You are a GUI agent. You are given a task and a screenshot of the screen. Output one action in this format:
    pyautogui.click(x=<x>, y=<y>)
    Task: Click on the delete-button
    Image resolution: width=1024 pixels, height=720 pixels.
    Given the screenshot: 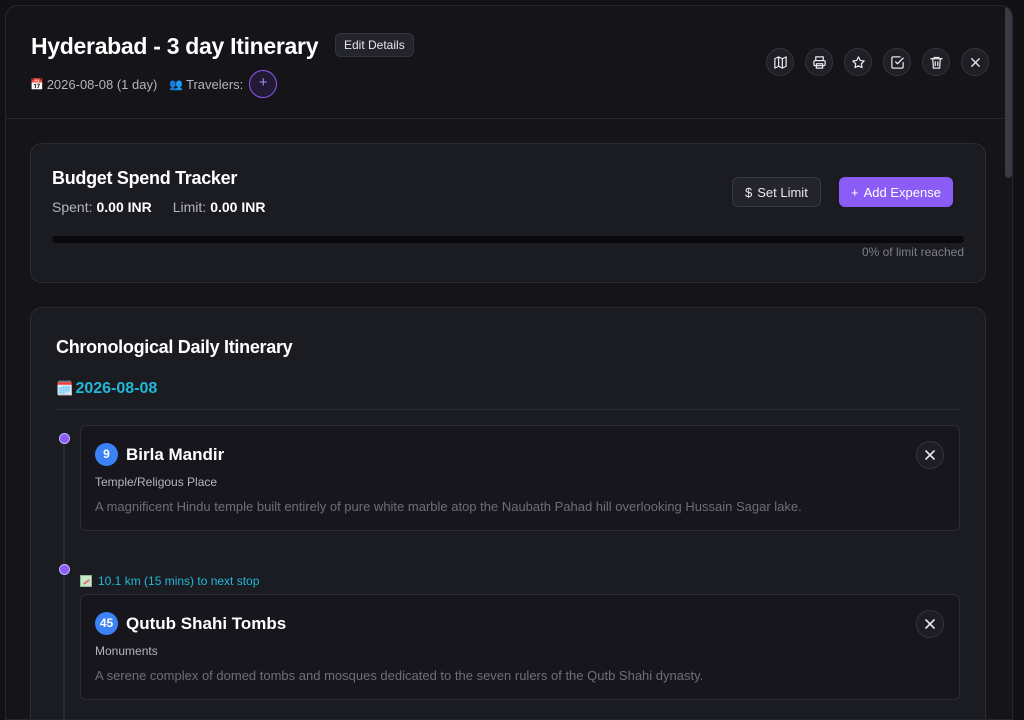 What is the action you would take?
    pyautogui.click(x=936, y=62)
    